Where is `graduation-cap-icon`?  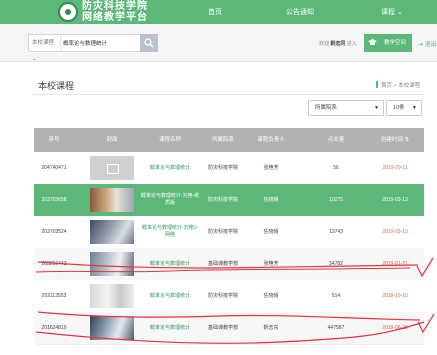
graduation-cap-icon is located at coordinates (372, 42).